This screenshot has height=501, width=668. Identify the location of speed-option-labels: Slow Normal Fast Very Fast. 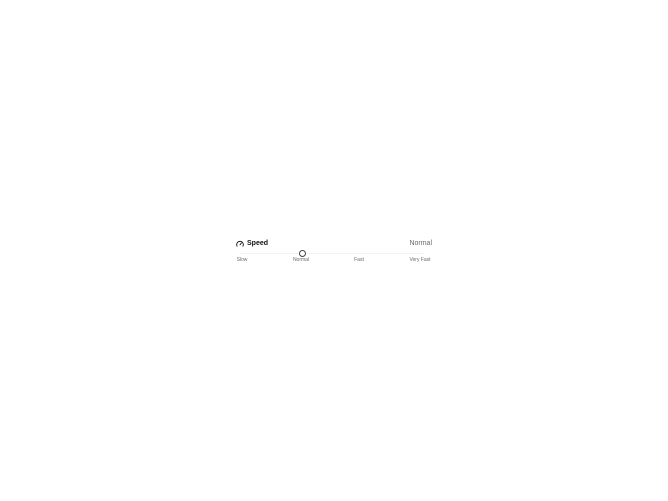
(334, 260).